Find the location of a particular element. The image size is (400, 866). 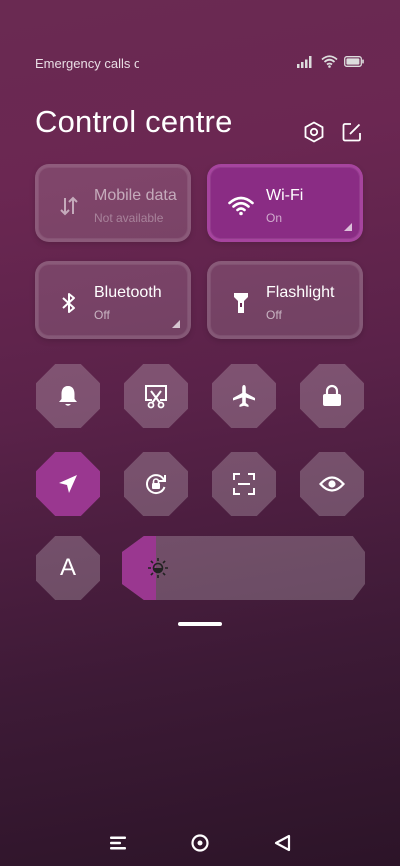

carrier-status-text: Emergency calls only is located at coordinates (87, 63).